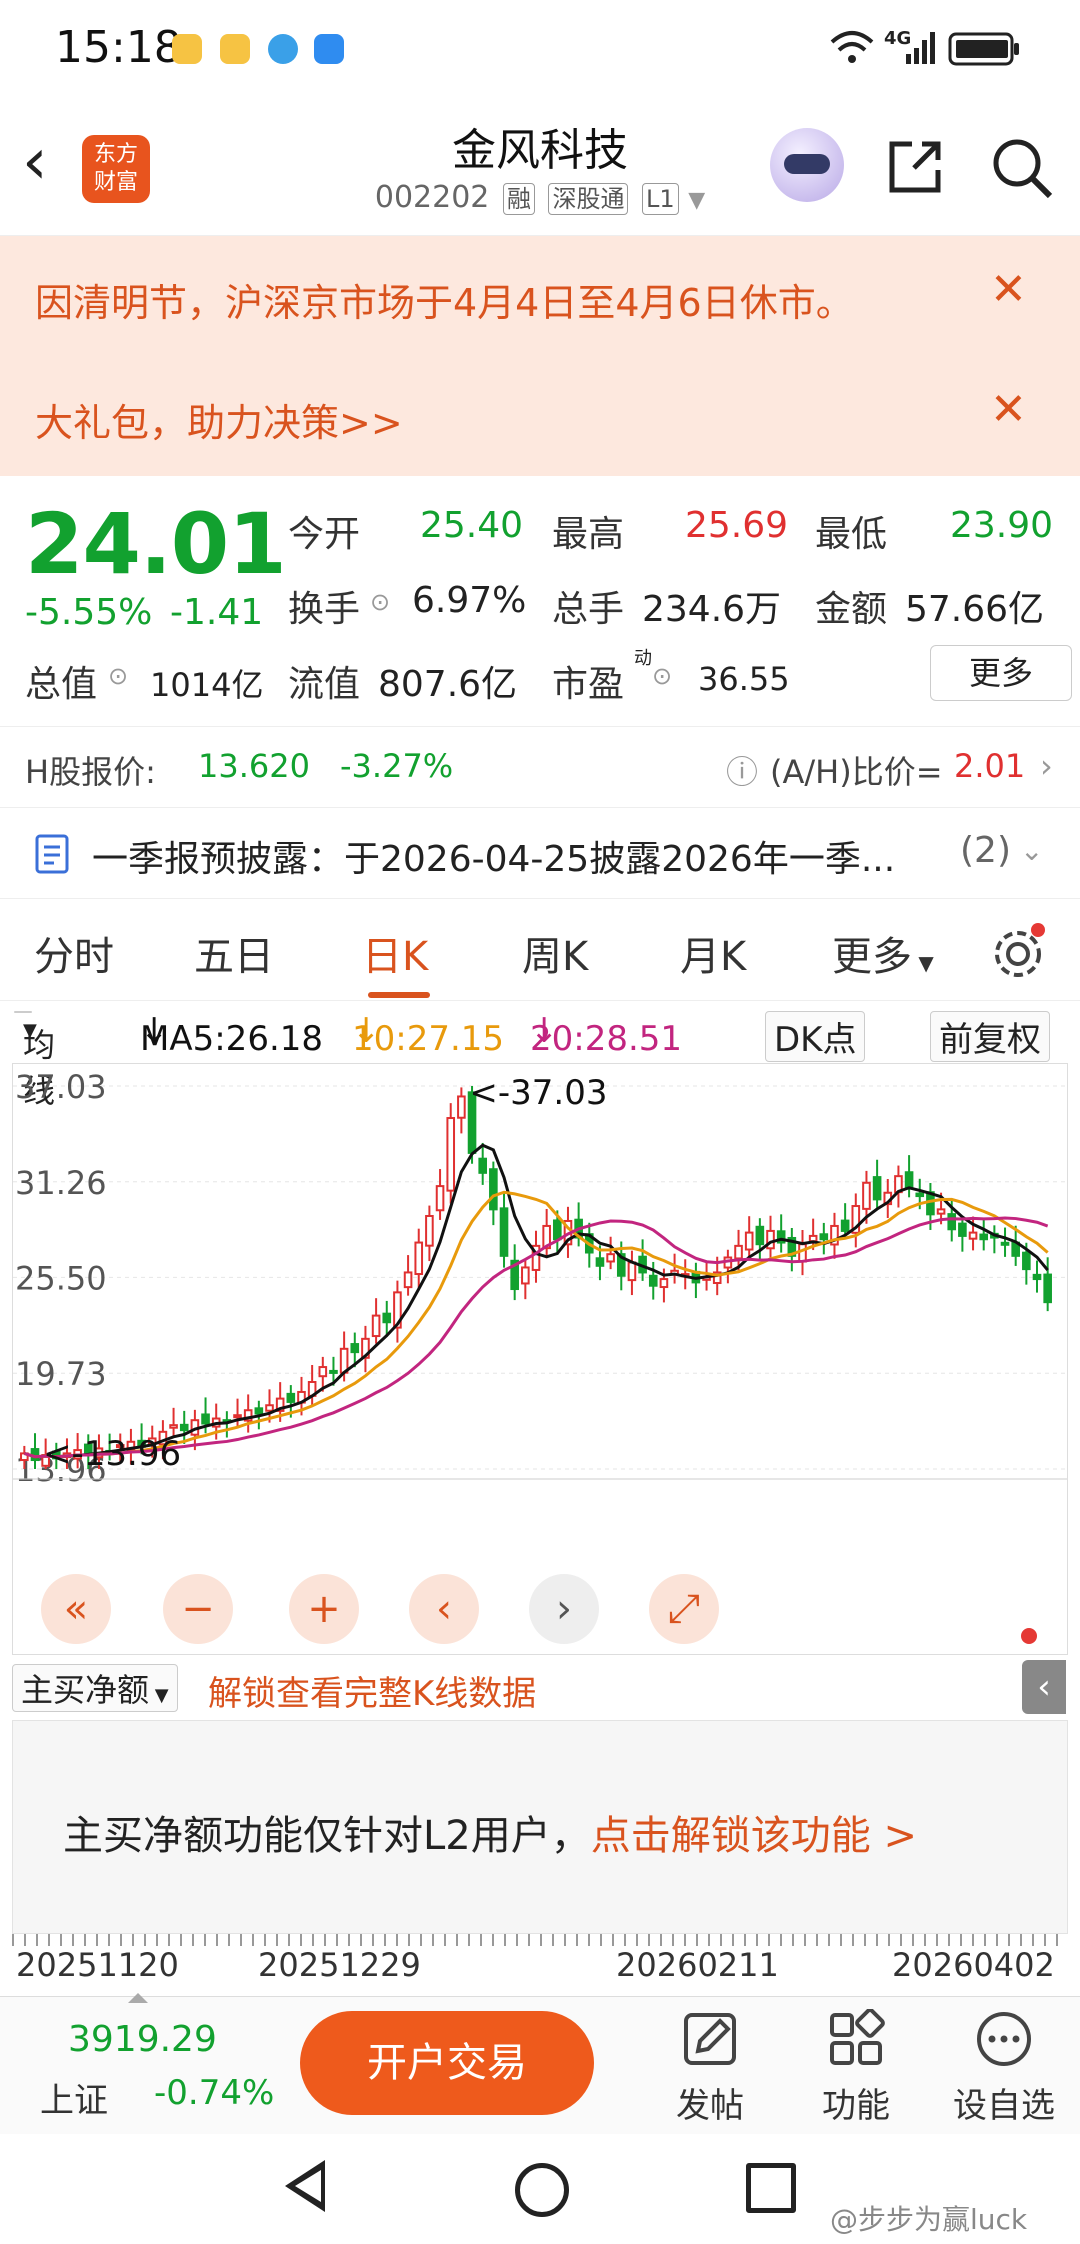 The image size is (1080, 2244). What do you see at coordinates (540, 168) in the screenshot?
I see `stock-header: ‹ 东方 财富 金风科技 002202 融 深股通 L1 ▼` at bounding box center [540, 168].